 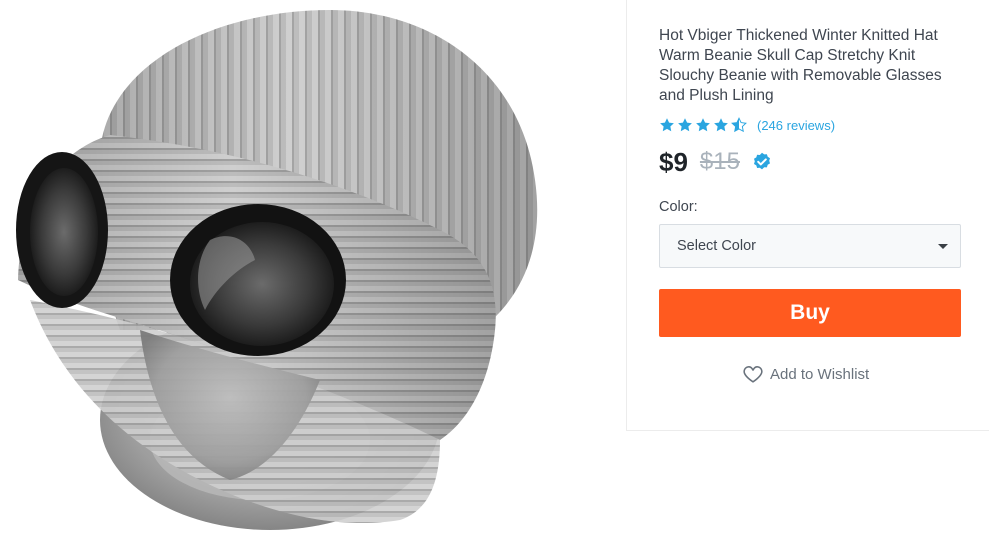 What do you see at coordinates (678, 207) in the screenshot?
I see `color-label: Color:` at bounding box center [678, 207].